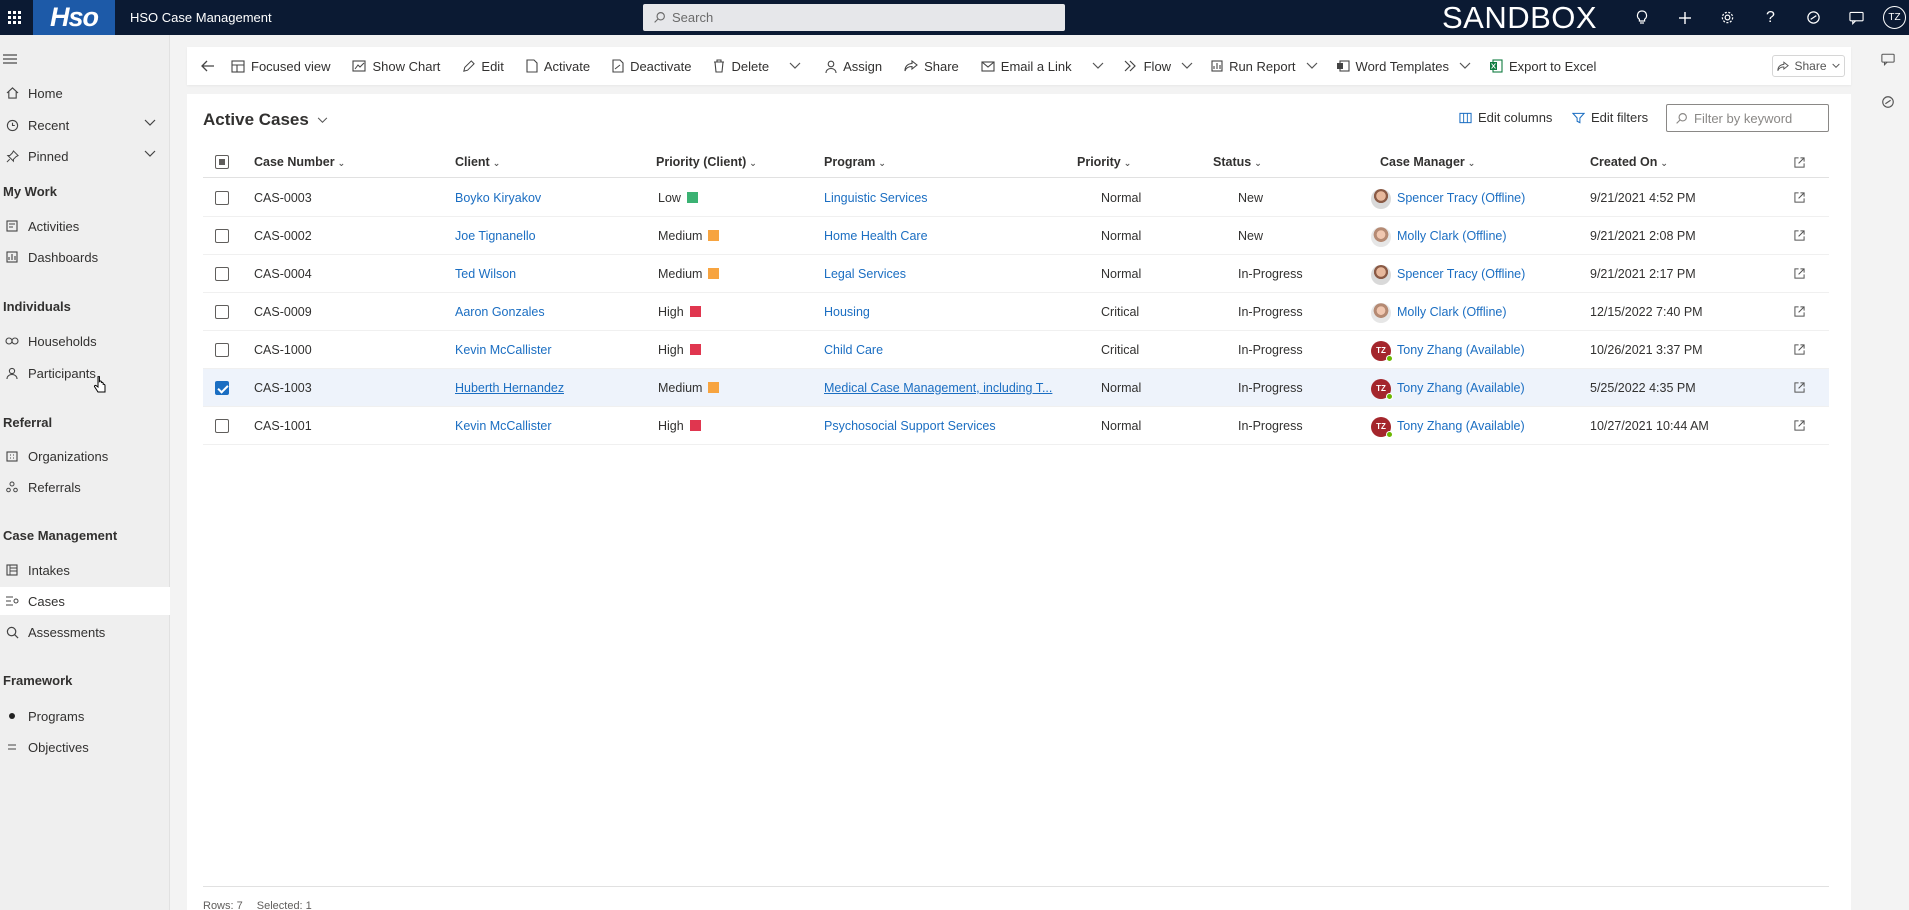  Describe the element at coordinates (941, 312) in the screenshot. I see `program-link: Housing` at that location.